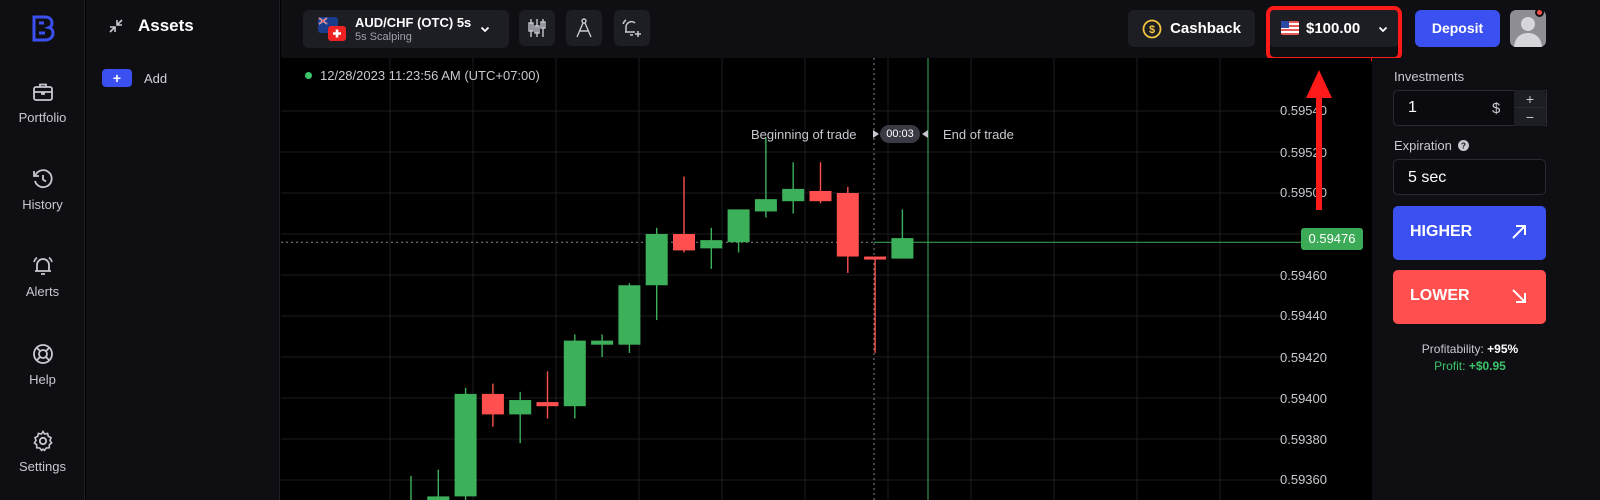 Image resolution: width=1600 pixels, height=500 pixels. I want to click on arrow-up-right-icon, so click(1519, 232).